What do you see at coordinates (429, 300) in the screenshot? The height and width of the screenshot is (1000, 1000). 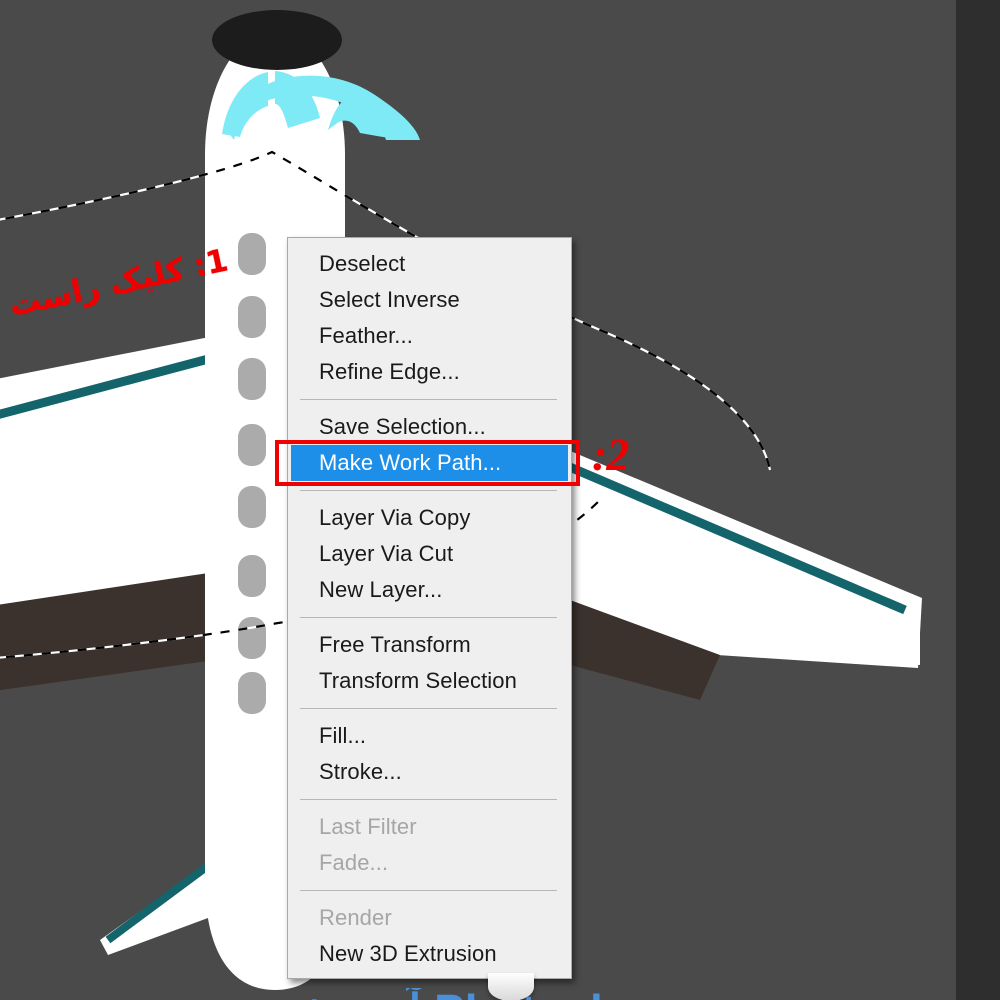 I see `menu-item-select-inverse: Select Inverse` at bounding box center [429, 300].